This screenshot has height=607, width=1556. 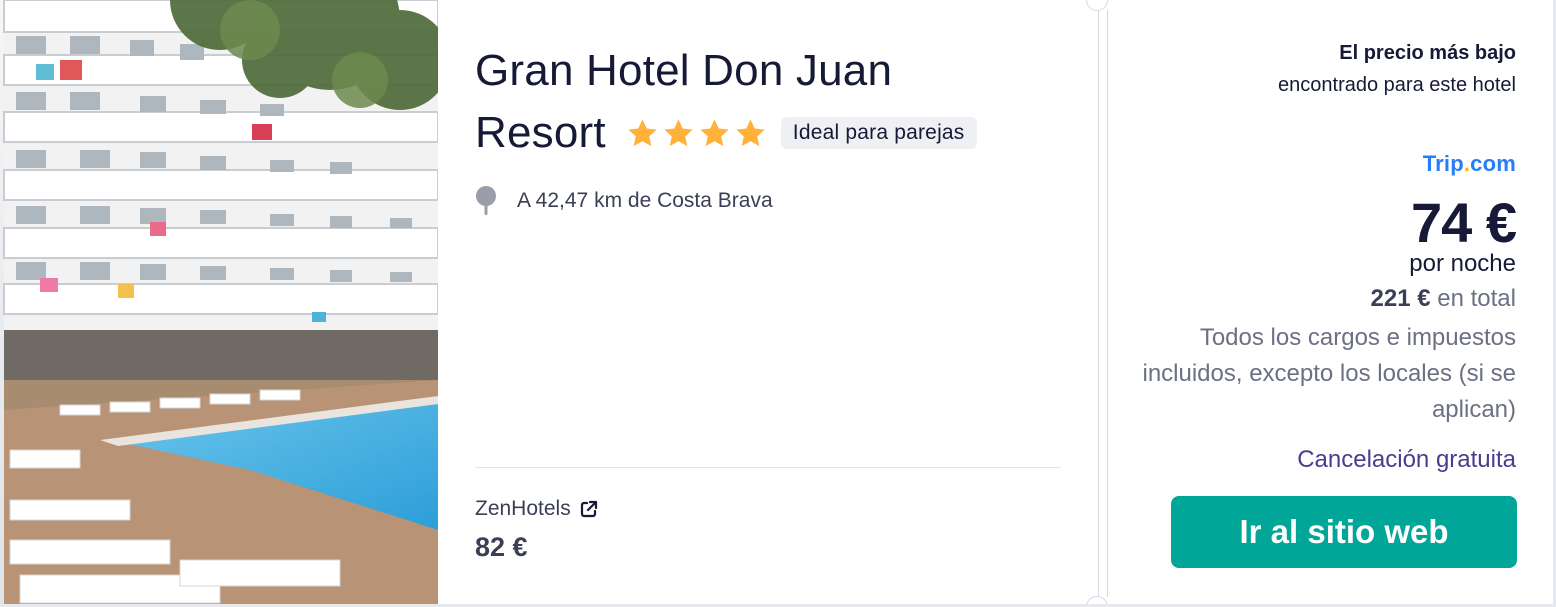 What do you see at coordinates (645, 200) in the screenshot?
I see `location-text: A 42,47 km de Costa Brava` at bounding box center [645, 200].